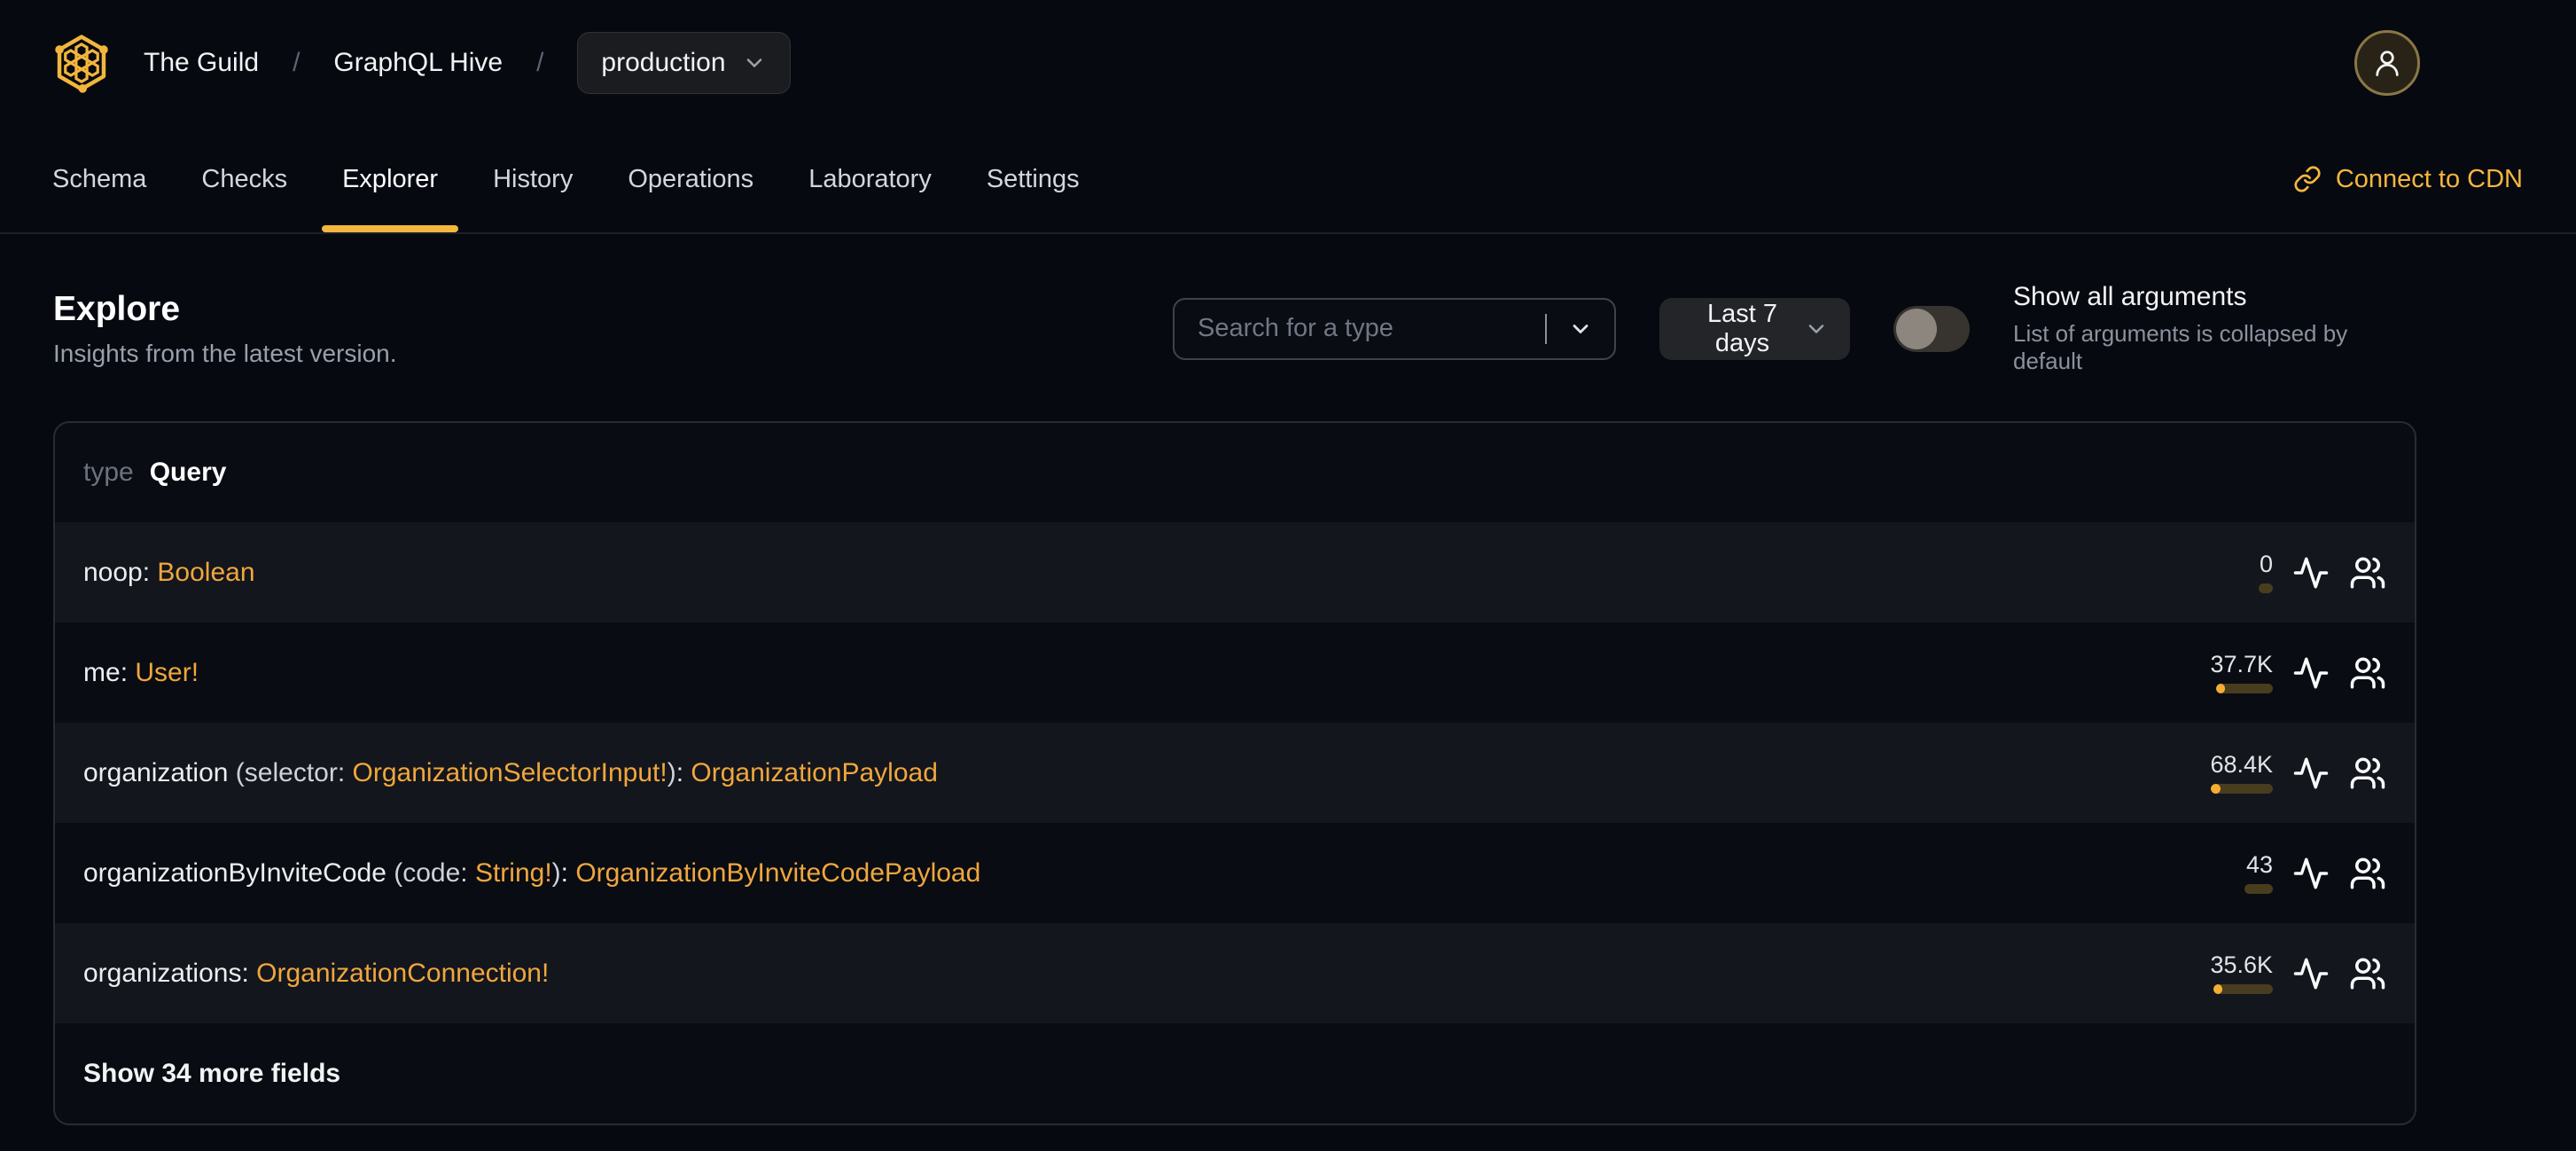 The image size is (2576, 1151). What do you see at coordinates (418, 63) in the screenshot?
I see `breadcrumb-project: GraphQL Hive` at bounding box center [418, 63].